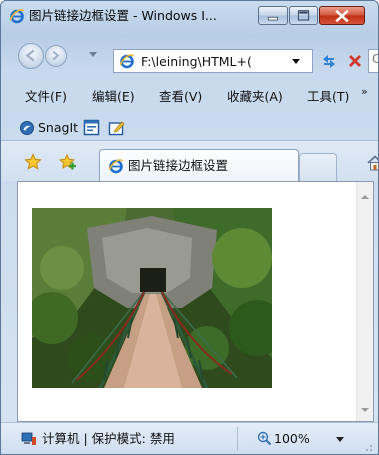 This screenshot has width=379, height=455. Describe the element at coordinates (189, 128) in the screenshot. I see `links-toolbar: SnagIt` at that location.